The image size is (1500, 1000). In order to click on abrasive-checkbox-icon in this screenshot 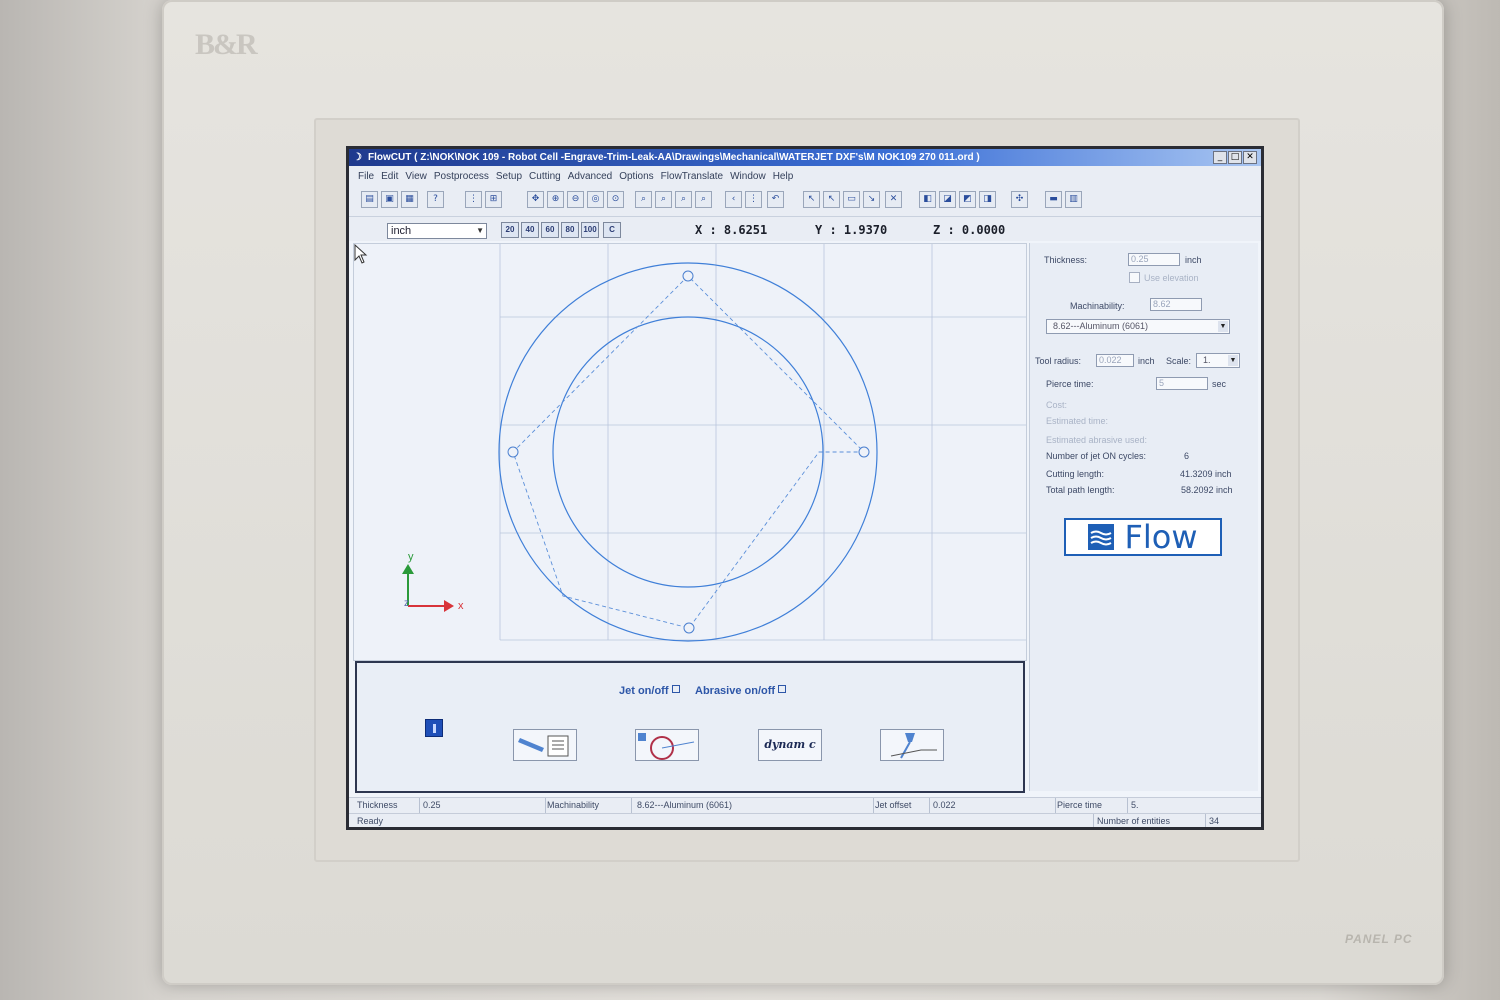, I will do `click(782, 689)`.